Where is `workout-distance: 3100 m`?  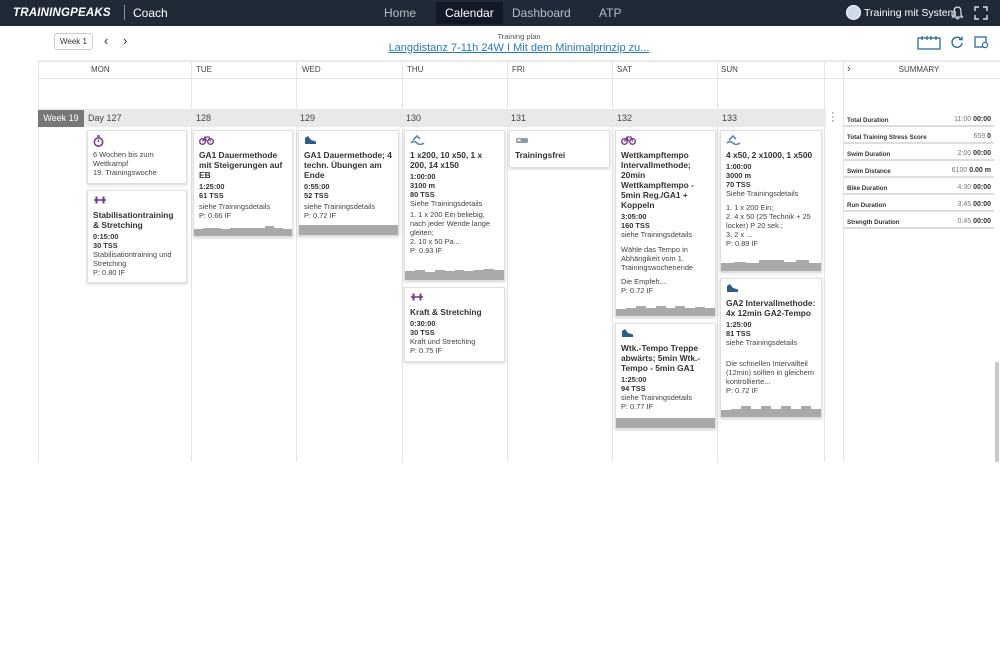
workout-distance: 3100 m is located at coordinates (423, 185).